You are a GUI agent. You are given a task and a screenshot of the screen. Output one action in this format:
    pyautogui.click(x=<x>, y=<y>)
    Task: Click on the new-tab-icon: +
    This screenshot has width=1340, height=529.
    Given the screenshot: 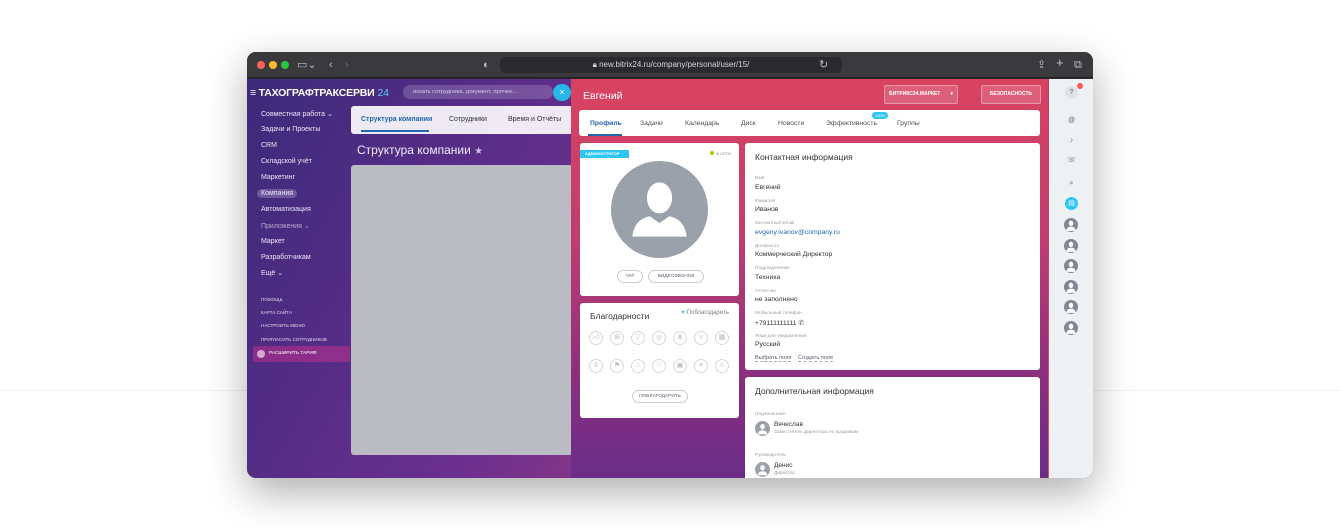 What is the action you would take?
    pyautogui.click(x=1060, y=63)
    